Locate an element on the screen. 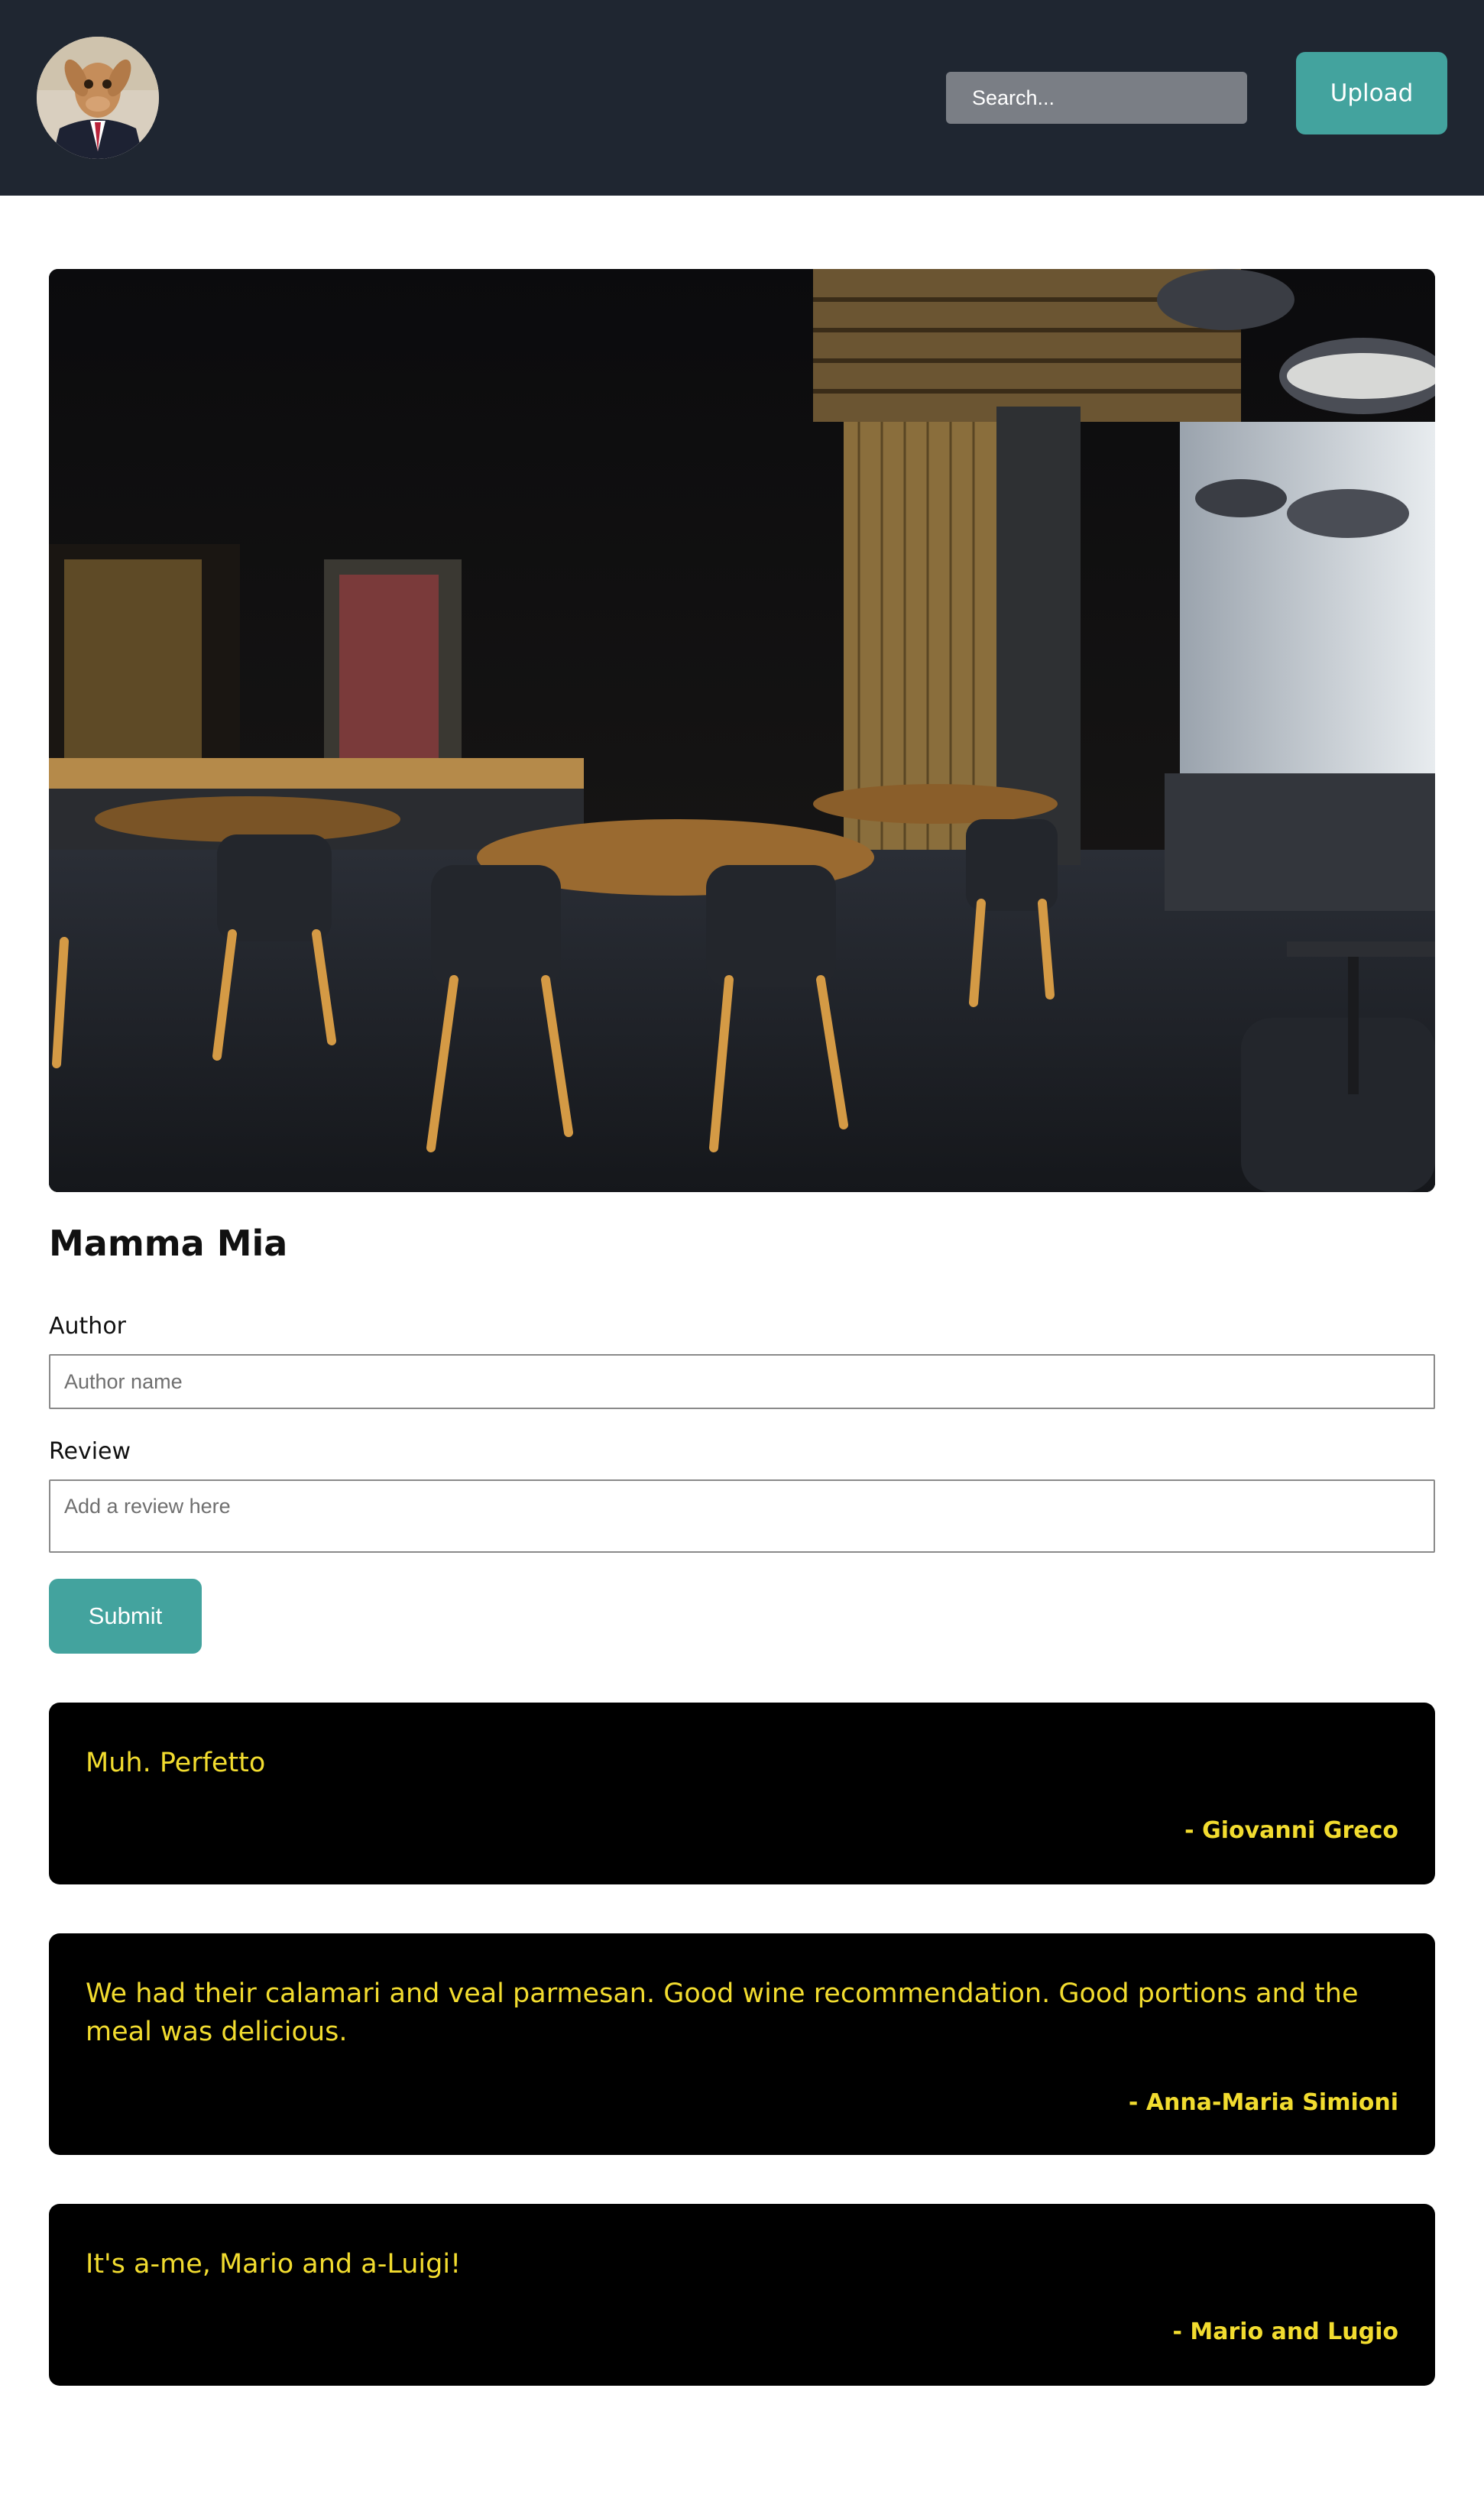 The image size is (1484, 2508). review-author: - Giovanni Greco is located at coordinates (1291, 1830).